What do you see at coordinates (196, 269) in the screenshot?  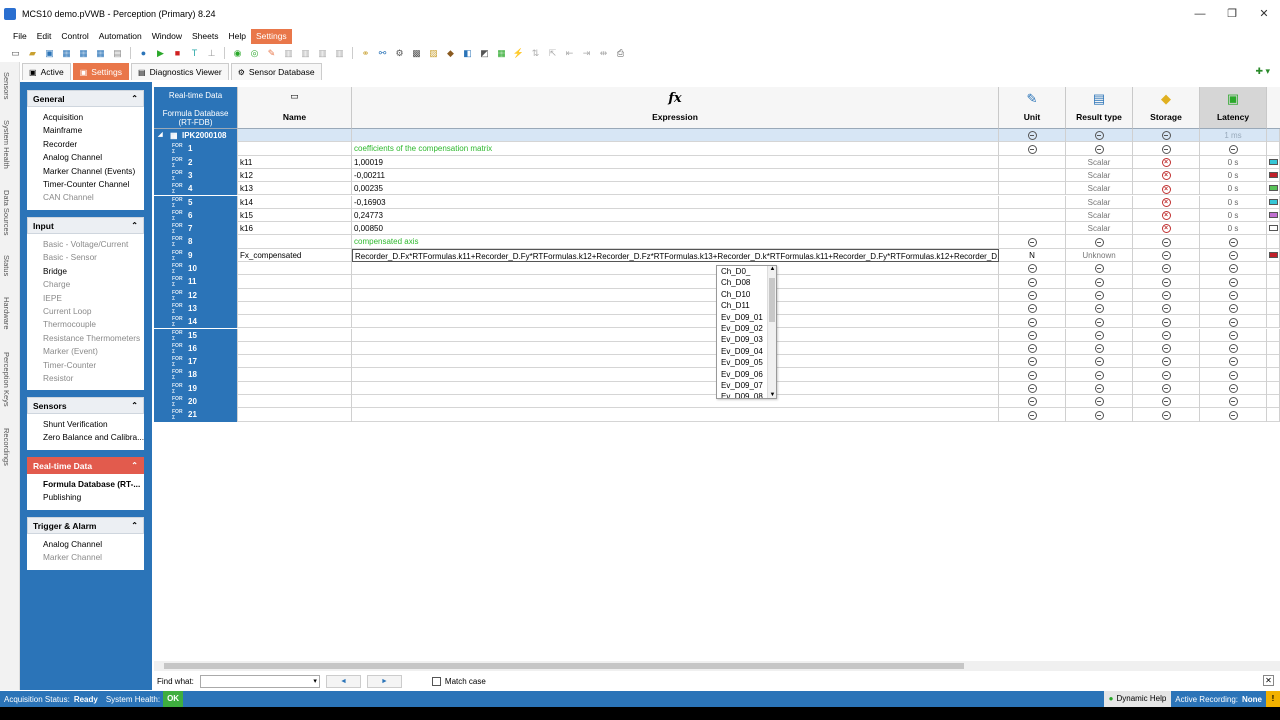 I see `row-id-cell: FOR Σ 10` at bounding box center [196, 269].